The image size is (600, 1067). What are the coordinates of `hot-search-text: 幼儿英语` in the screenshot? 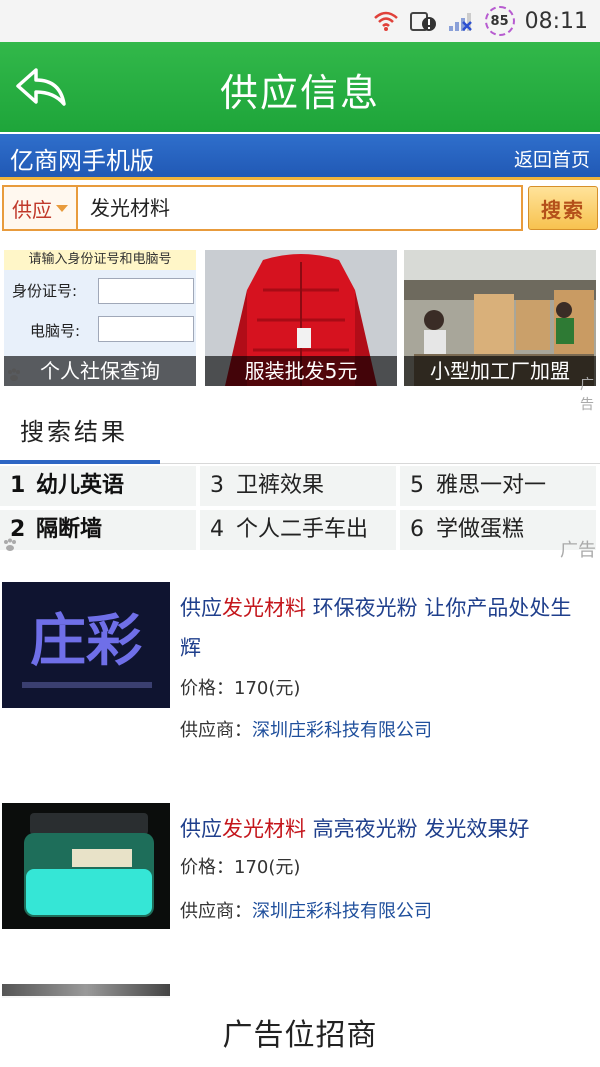 It's located at (80, 485).